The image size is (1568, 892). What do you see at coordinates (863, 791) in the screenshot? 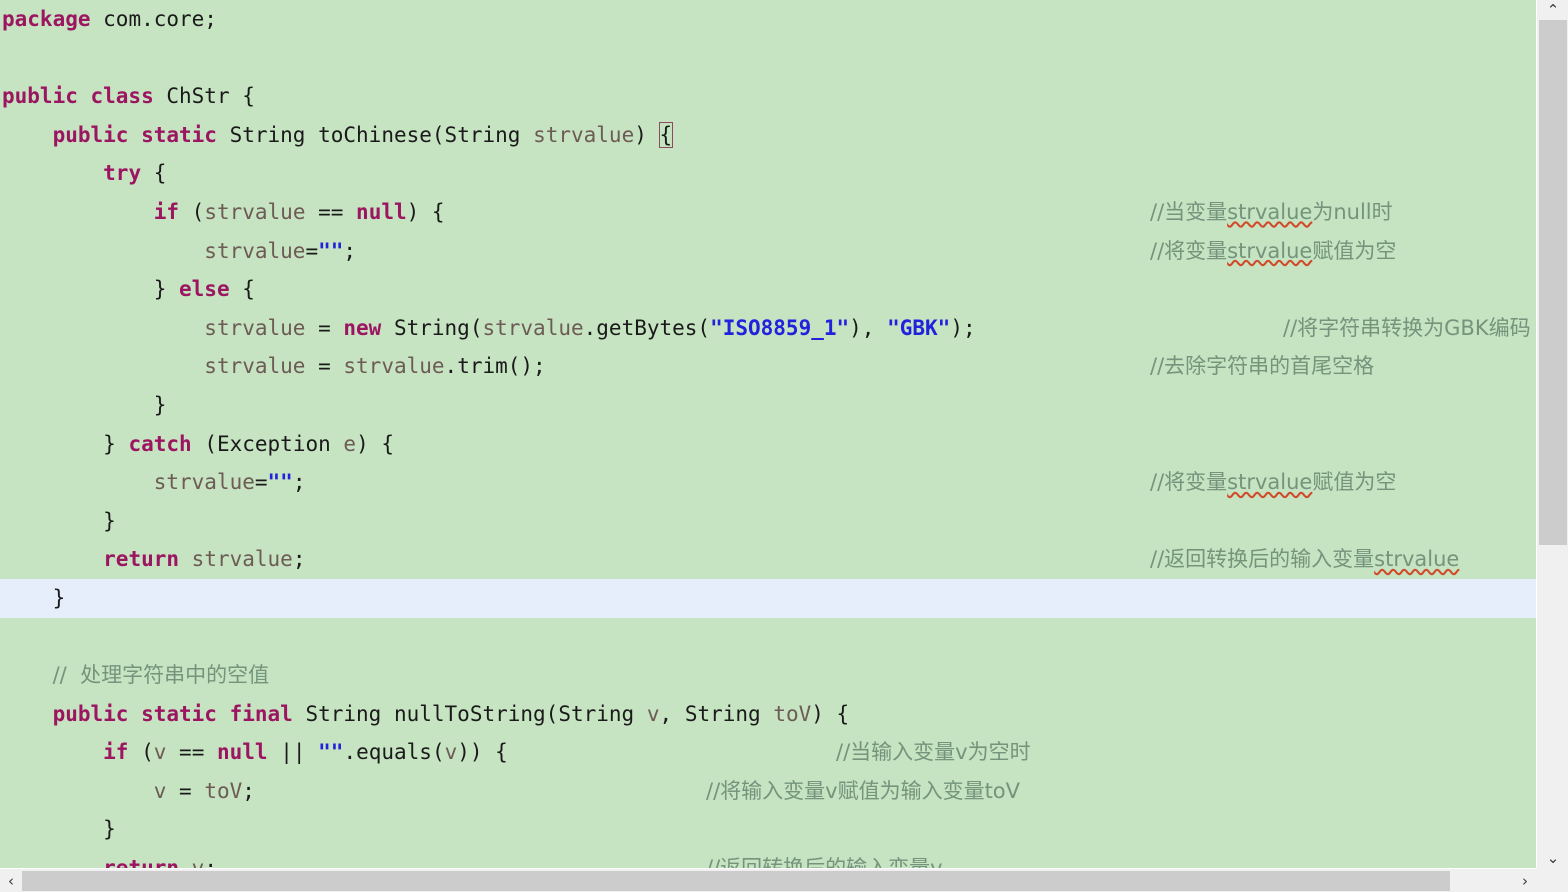
I see `trailing-comment: //将输入变量v赋值为输入变量toV` at bounding box center [863, 791].